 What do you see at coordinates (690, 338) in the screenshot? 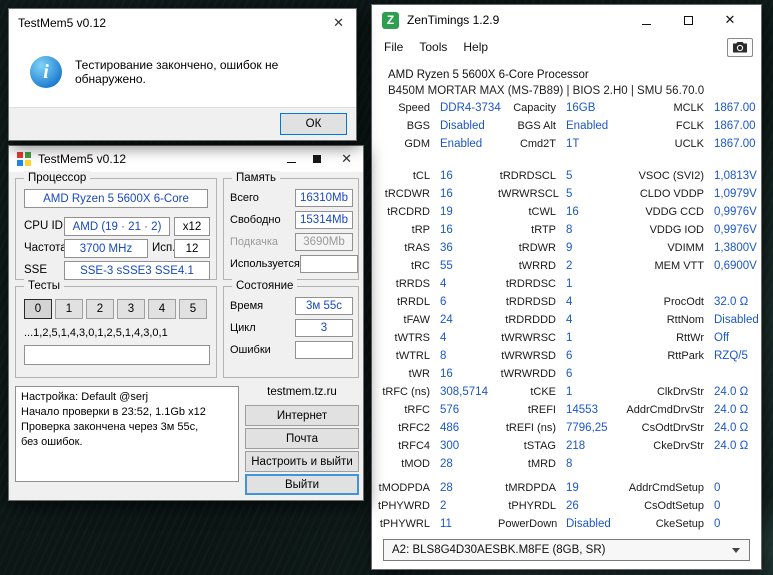
I see `timing-label: RttWr` at bounding box center [690, 338].